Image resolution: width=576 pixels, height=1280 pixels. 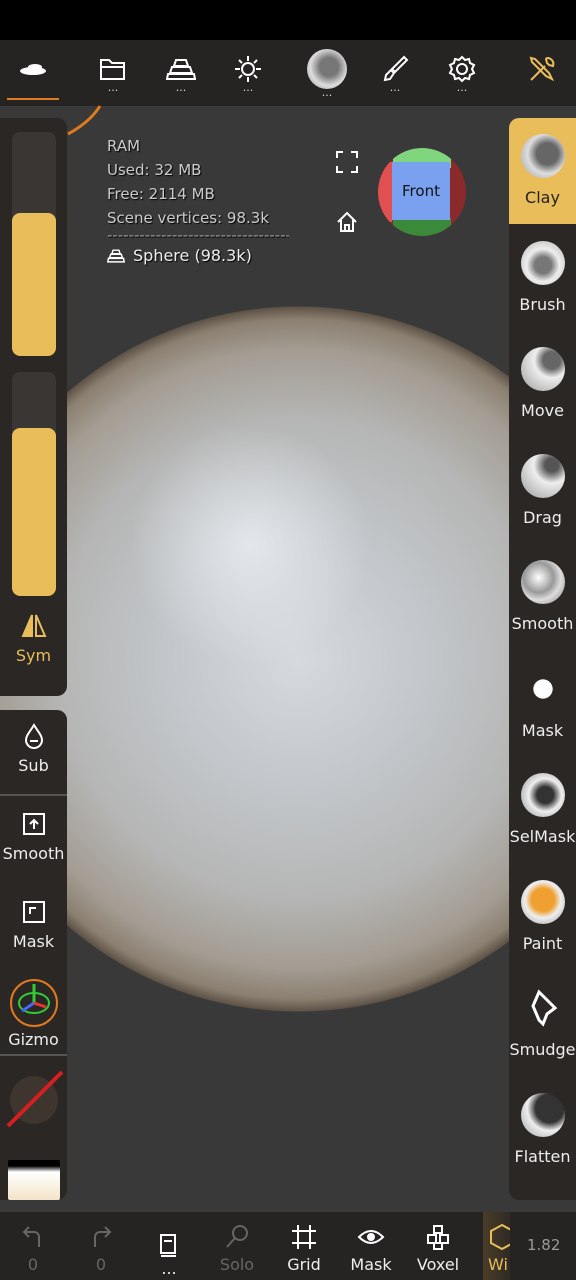 I want to click on tool-smudge: Smudge, so click(x=542, y=1023).